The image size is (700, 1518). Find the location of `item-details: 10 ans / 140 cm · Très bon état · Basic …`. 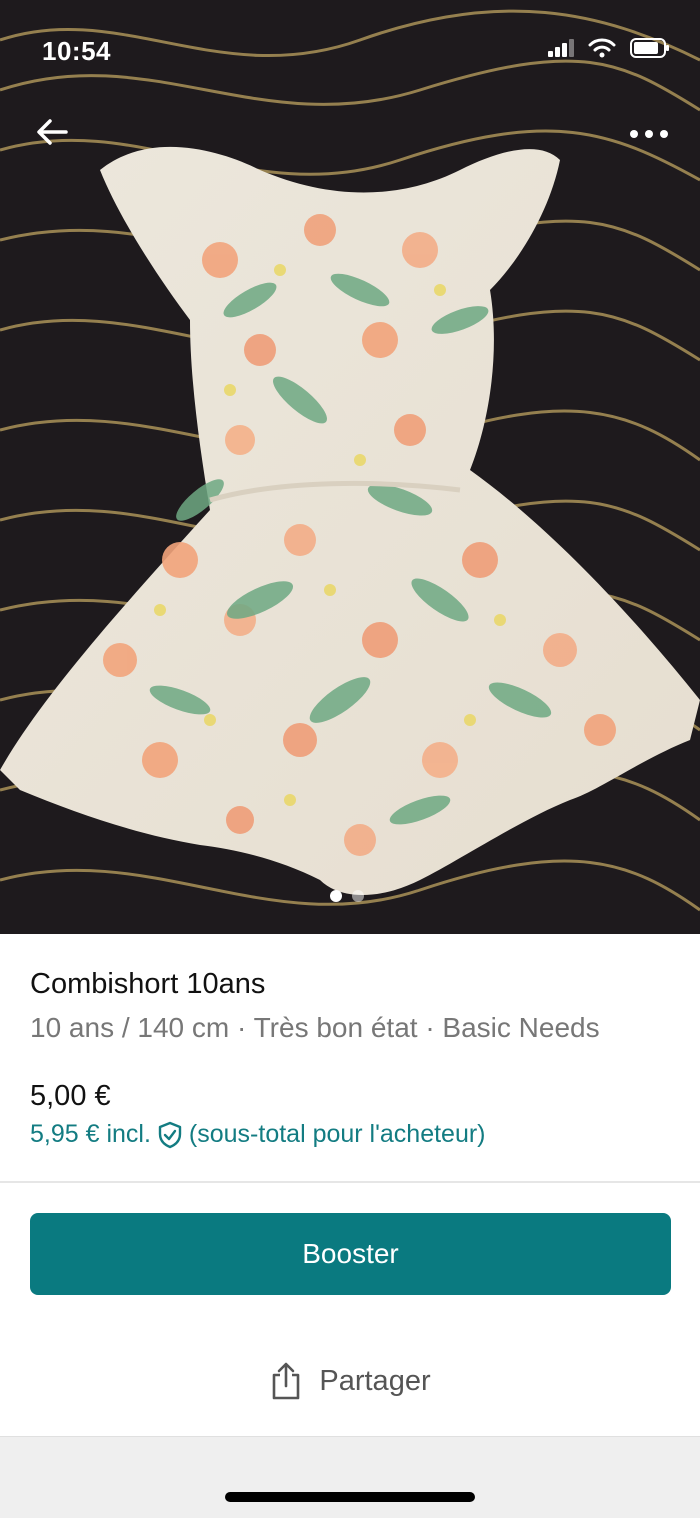

item-details: 10 ans / 140 cm · Très bon état · Basic … is located at coordinates (315, 1027).